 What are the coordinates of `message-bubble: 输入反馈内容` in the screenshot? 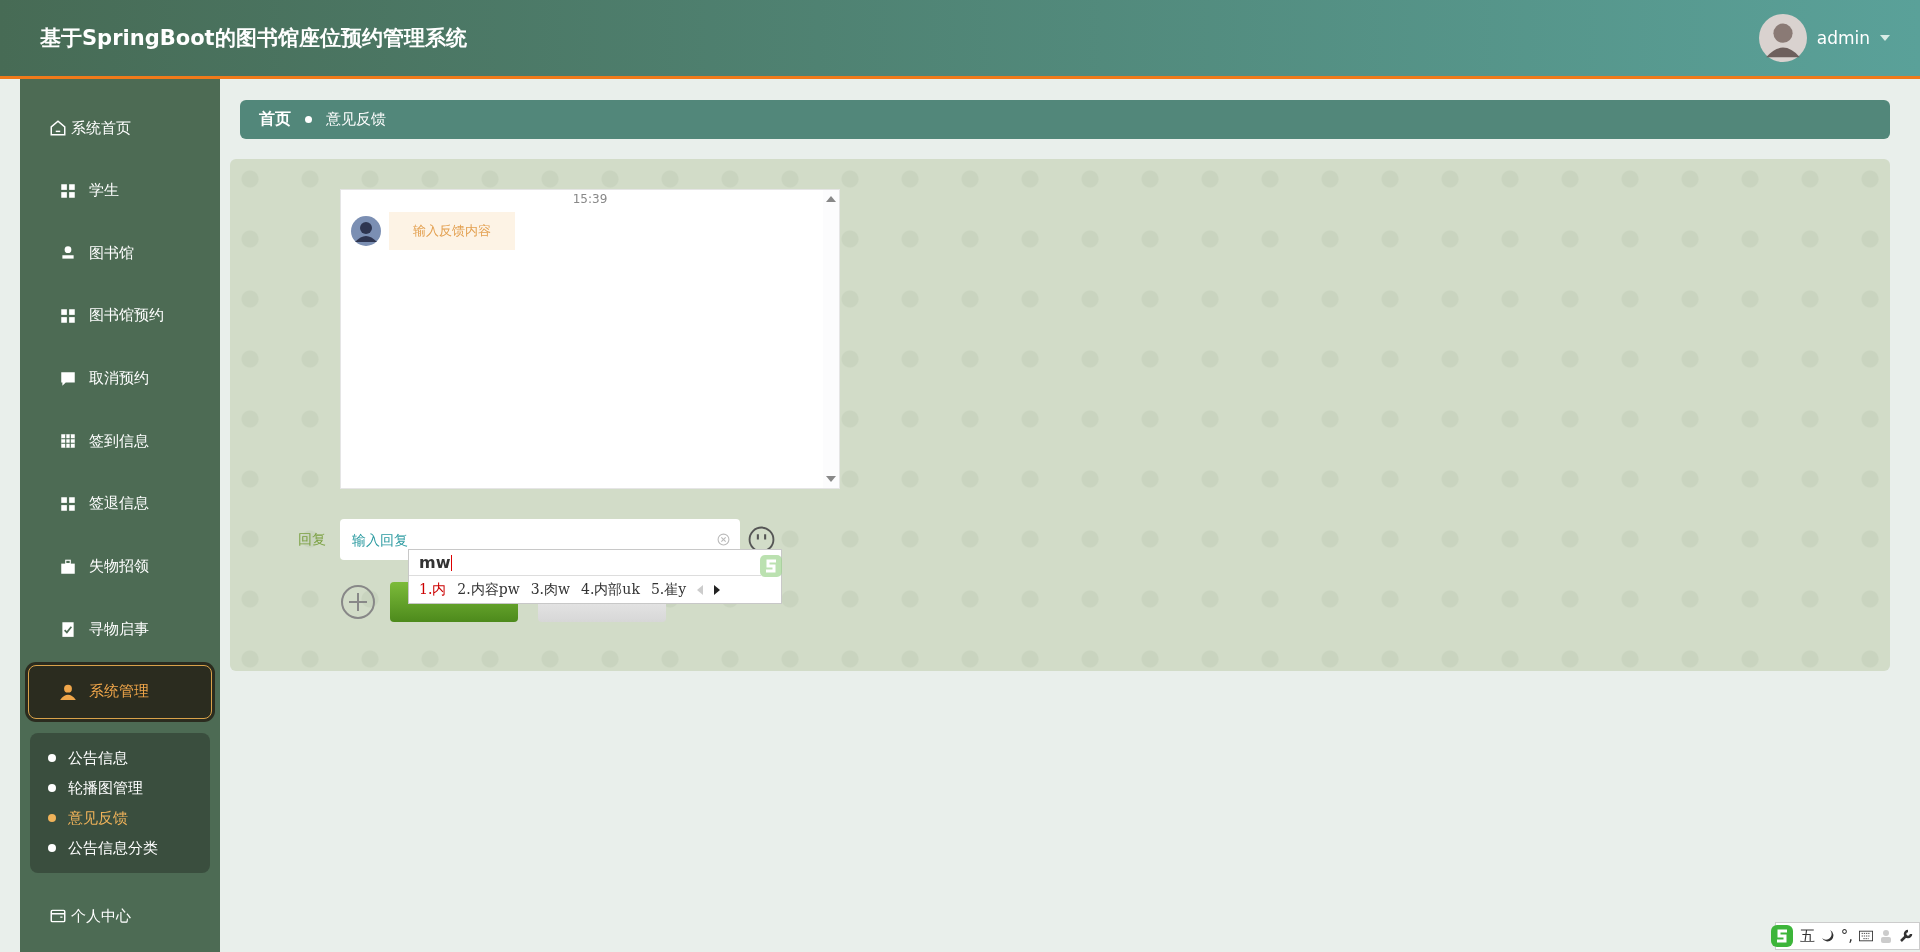 It's located at (452, 231).